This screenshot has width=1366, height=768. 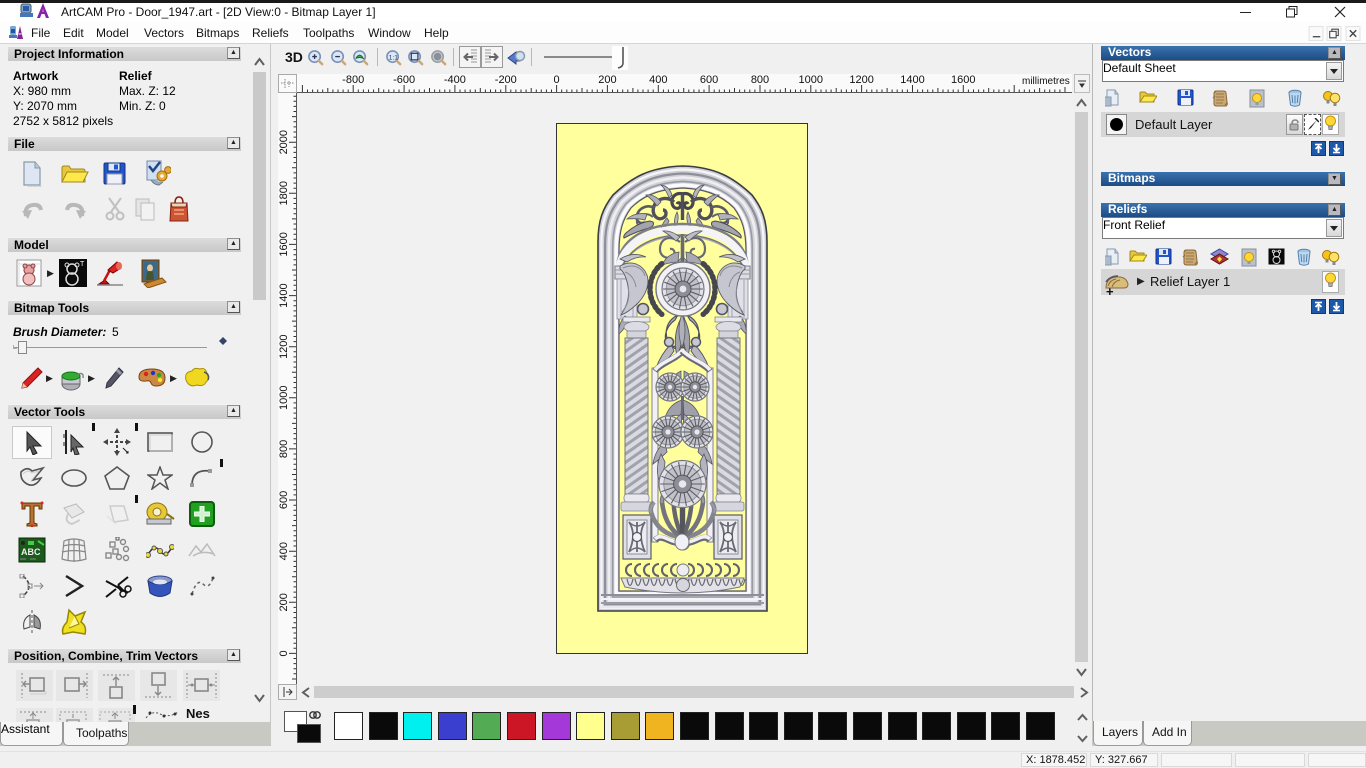 I want to click on svg-text: ABC, so click(x=31, y=552).